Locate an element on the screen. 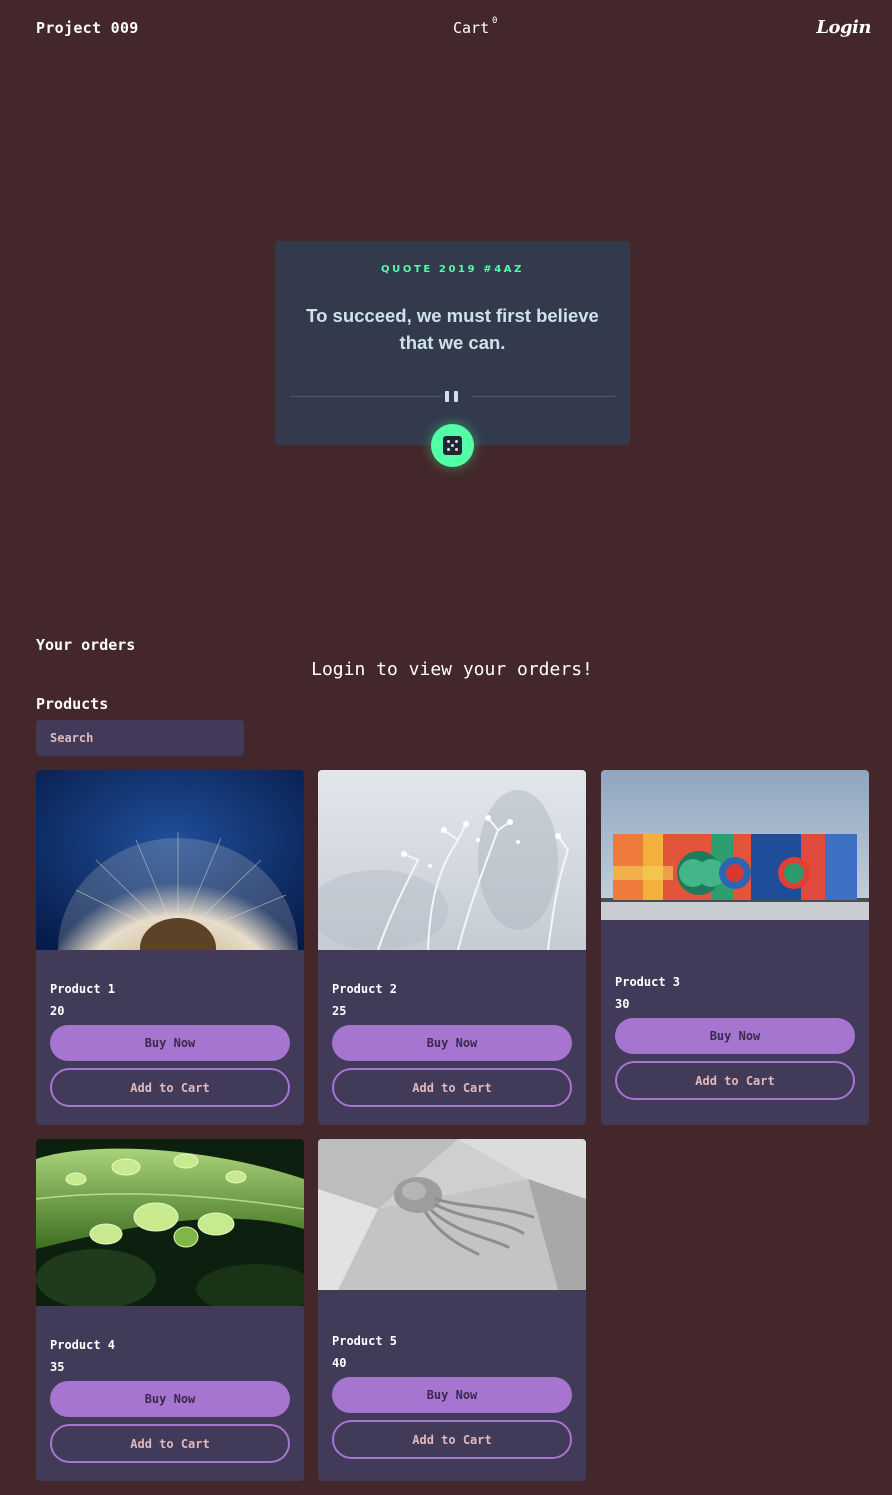 The width and height of the screenshot is (892, 1495). navbar: Project 009 Cart 0 Login is located at coordinates (446, 28).